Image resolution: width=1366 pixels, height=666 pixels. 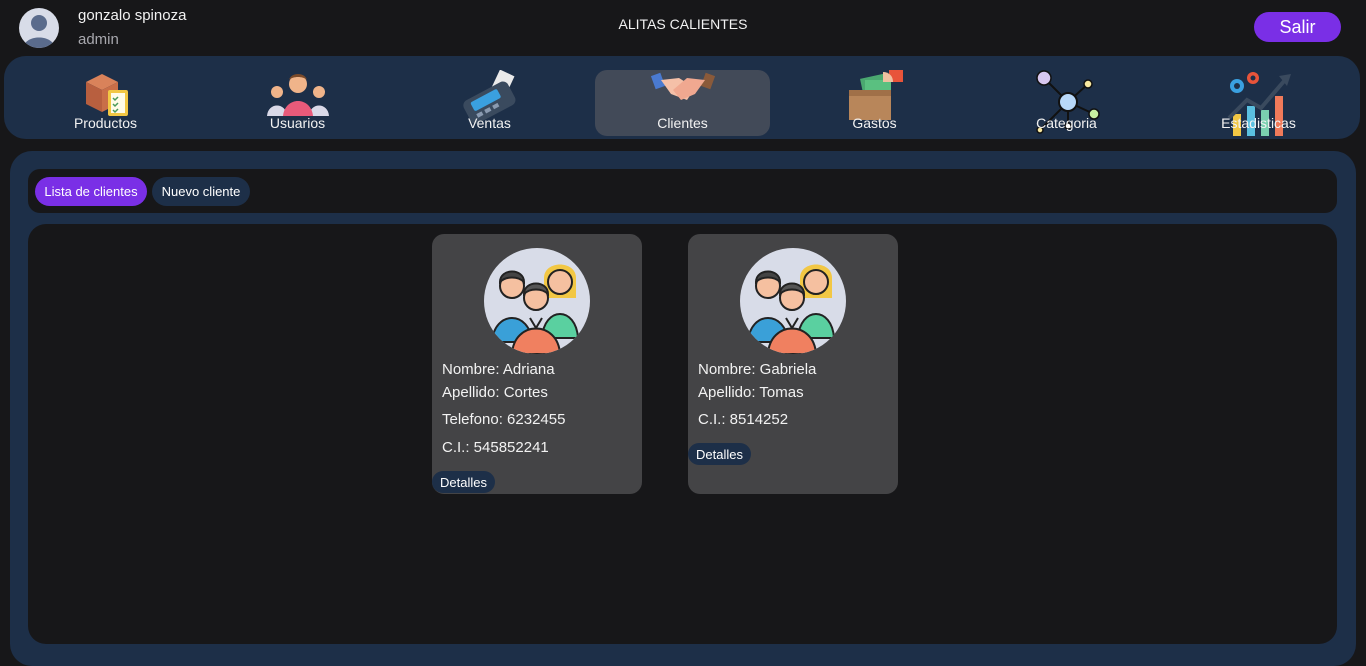 I want to click on user-avatar-icon, so click(x=39, y=28).